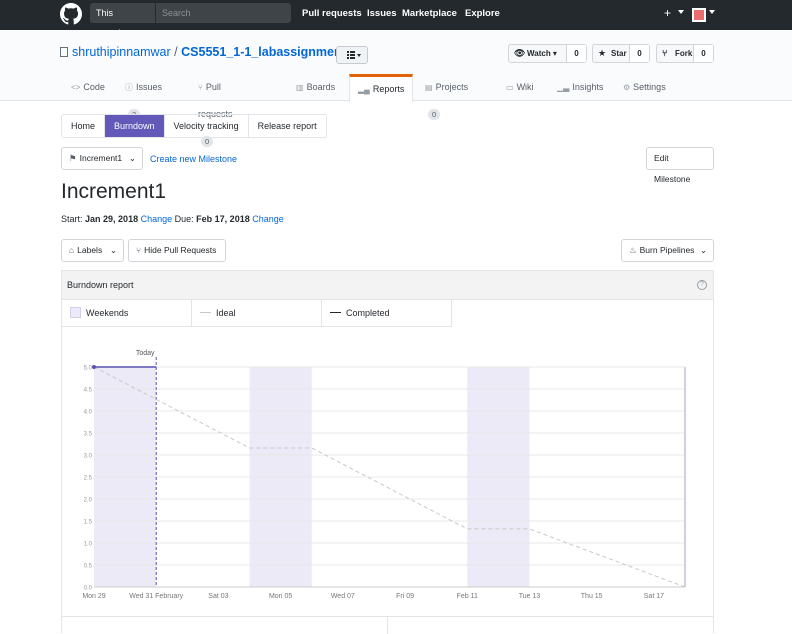  I want to click on nav-marketplace: Marketplace, so click(429, 14).